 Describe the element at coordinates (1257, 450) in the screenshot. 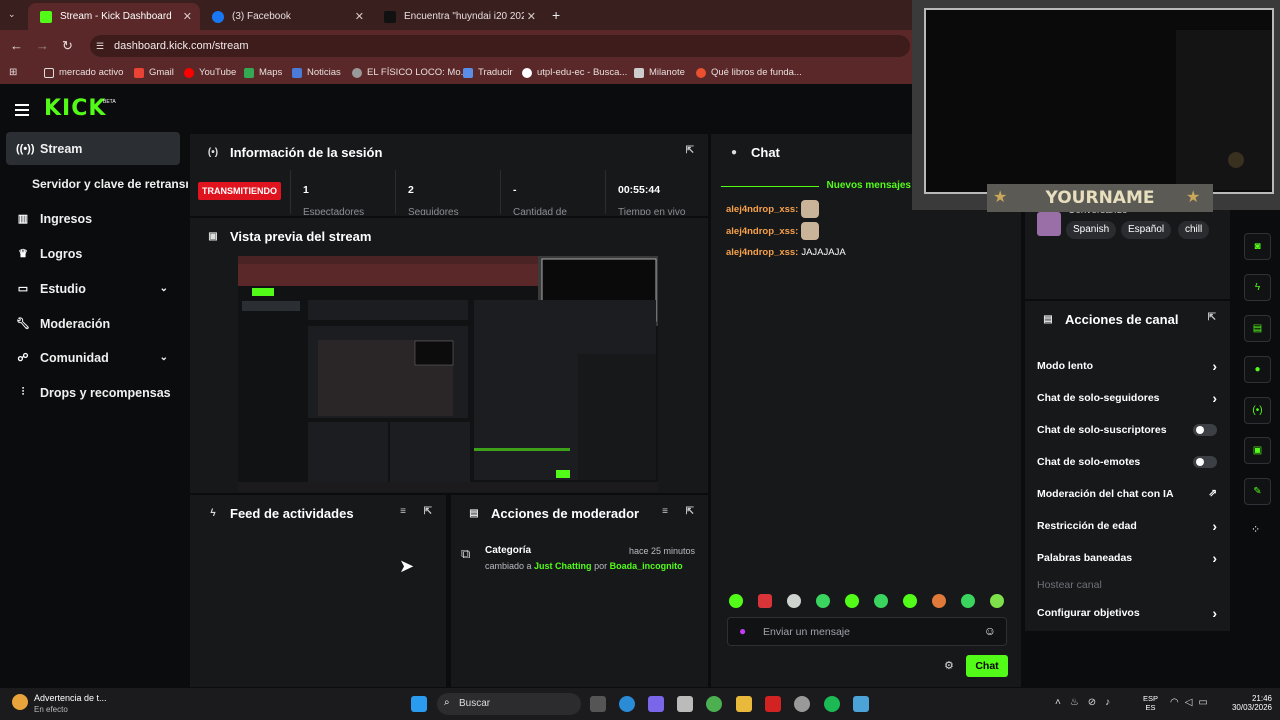

I see `rail-preview-icon: ▣` at that location.